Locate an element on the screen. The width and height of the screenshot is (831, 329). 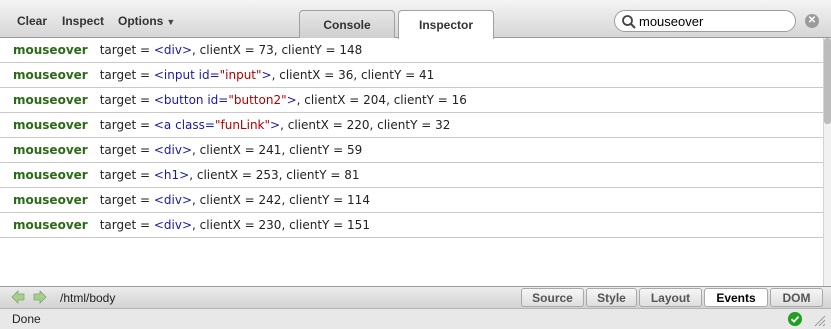
tab-dom: DOM is located at coordinates (796, 297).